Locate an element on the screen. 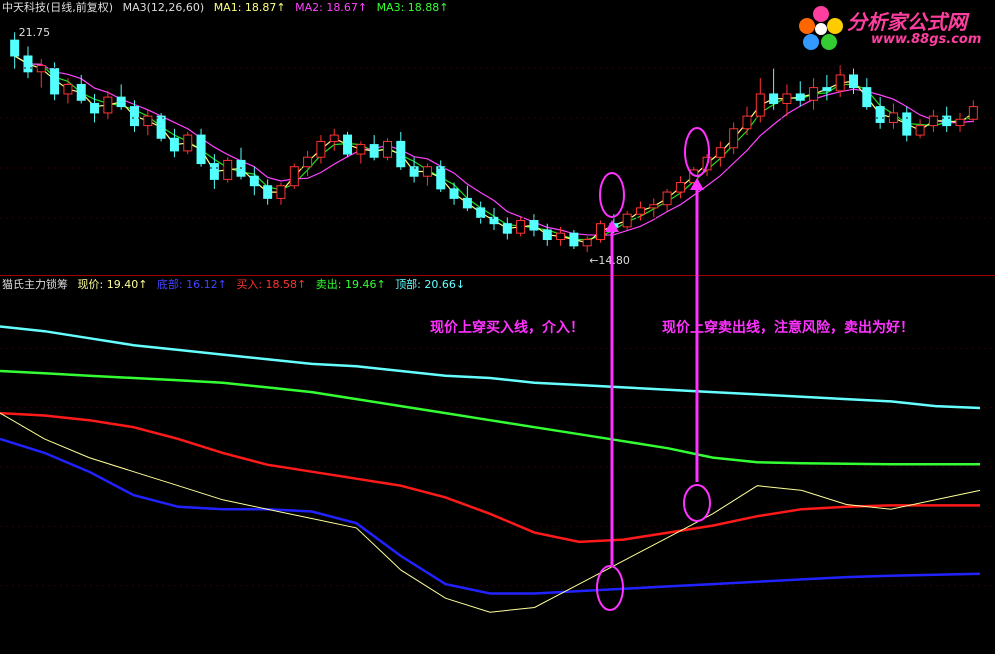 The image size is (995, 654). sell-arrow-head is located at coordinates (697, 184).